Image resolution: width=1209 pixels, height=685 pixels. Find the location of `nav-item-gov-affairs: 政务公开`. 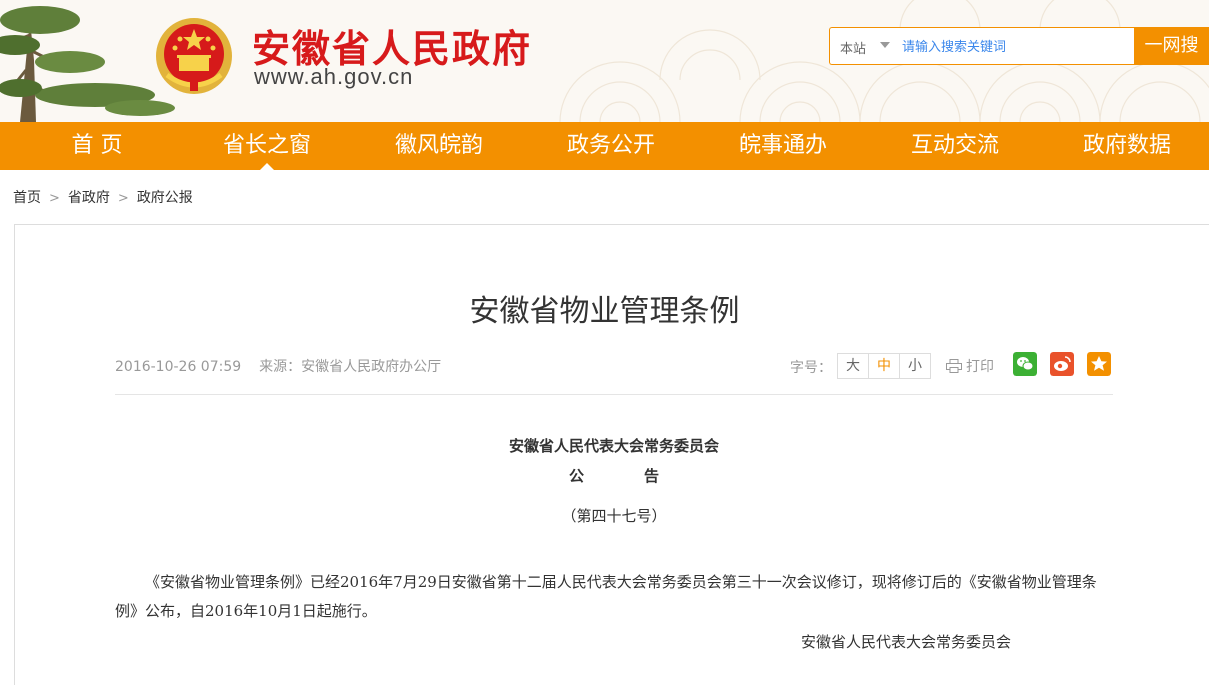

nav-item-gov-affairs: 政务公开 is located at coordinates (611, 146).